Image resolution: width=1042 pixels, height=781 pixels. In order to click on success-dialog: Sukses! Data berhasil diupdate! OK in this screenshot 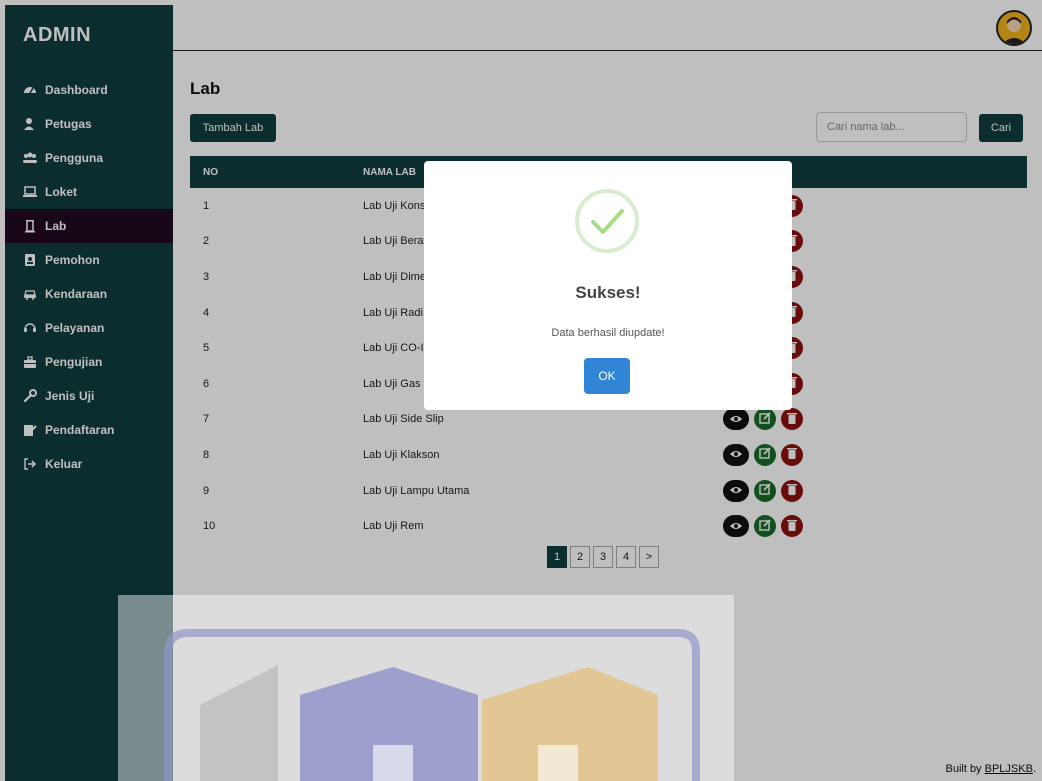, I will do `click(608, 285)`.